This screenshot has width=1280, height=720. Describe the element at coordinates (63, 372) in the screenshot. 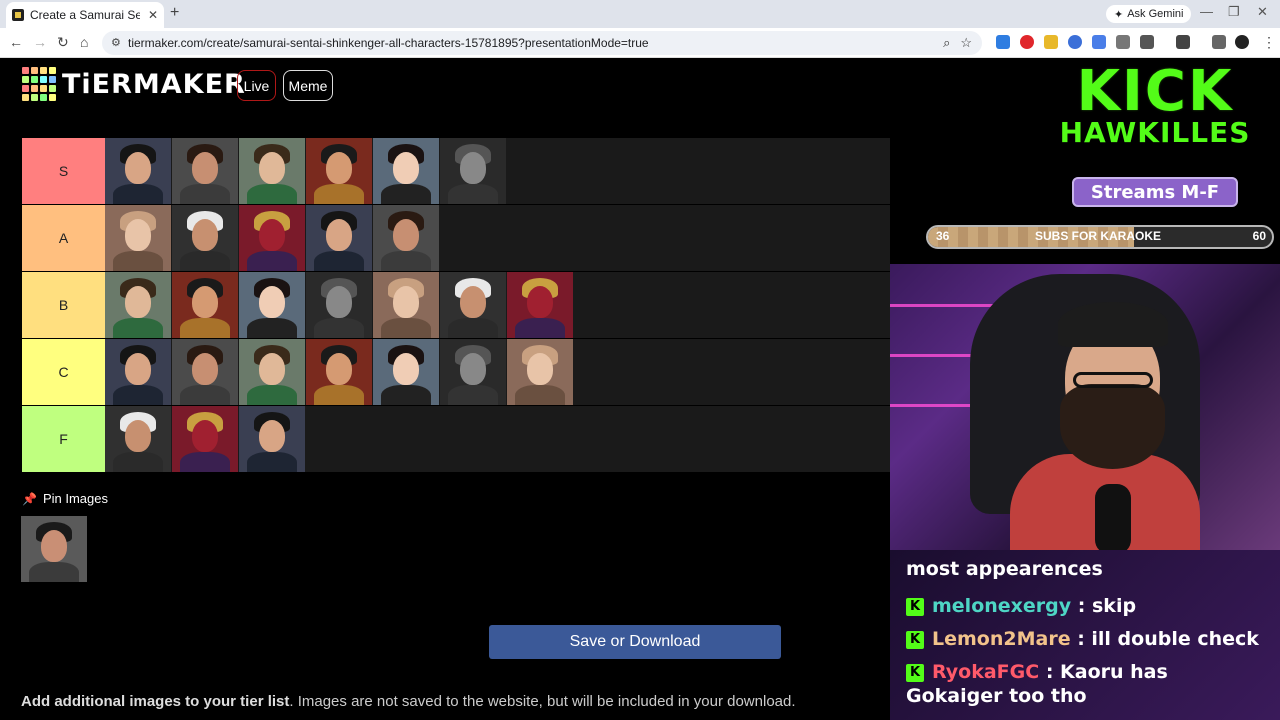

I see `tier-label: C` at that location.